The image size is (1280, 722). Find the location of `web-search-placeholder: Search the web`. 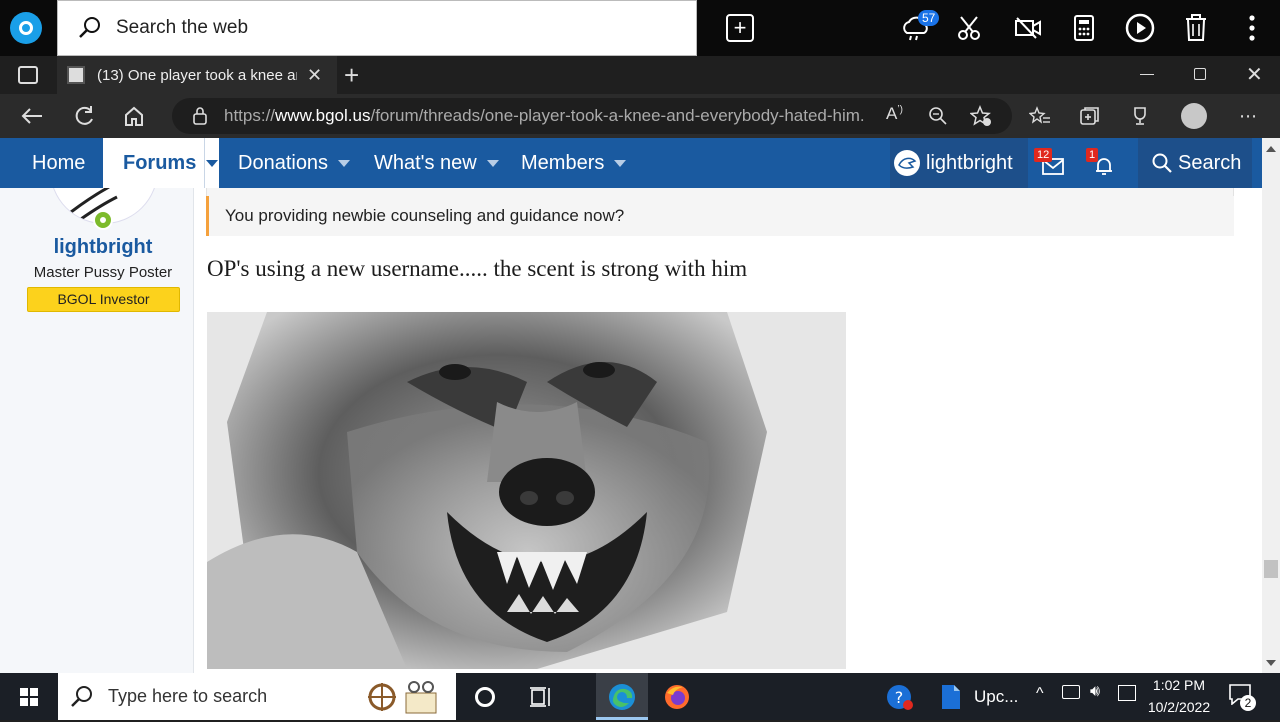

web-search-placeholder: Search the web is located at coordinates (182, 27).